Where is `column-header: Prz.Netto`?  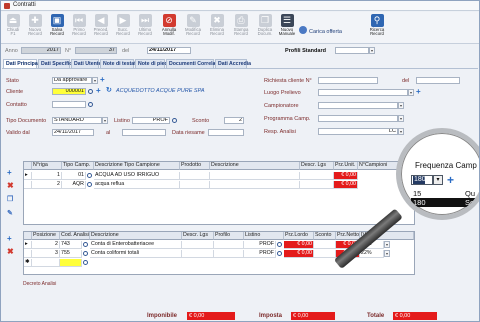 column-header: Prz.Netto is located at coordinates (348, 236).